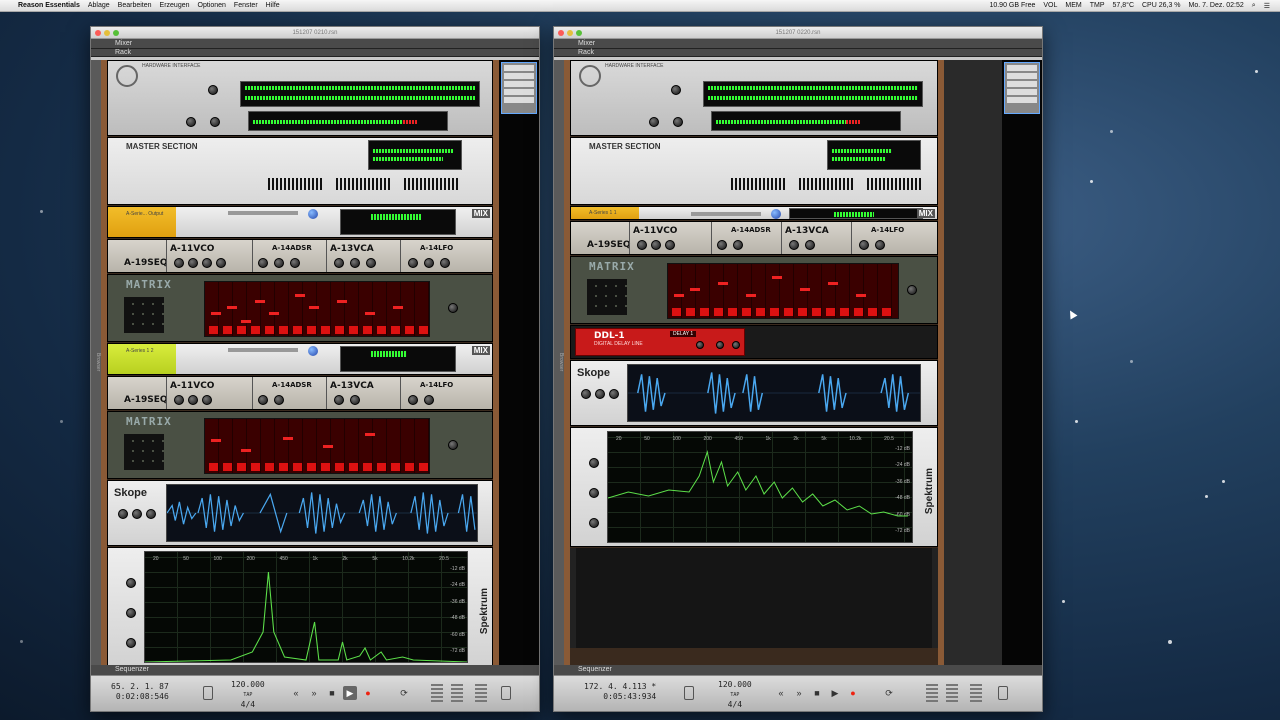 This screenshot has height=720, width=1280. Describe the element at coordinates (1097, 6) in the screenshot. I see `tmp-indicator: TMP` at that location.